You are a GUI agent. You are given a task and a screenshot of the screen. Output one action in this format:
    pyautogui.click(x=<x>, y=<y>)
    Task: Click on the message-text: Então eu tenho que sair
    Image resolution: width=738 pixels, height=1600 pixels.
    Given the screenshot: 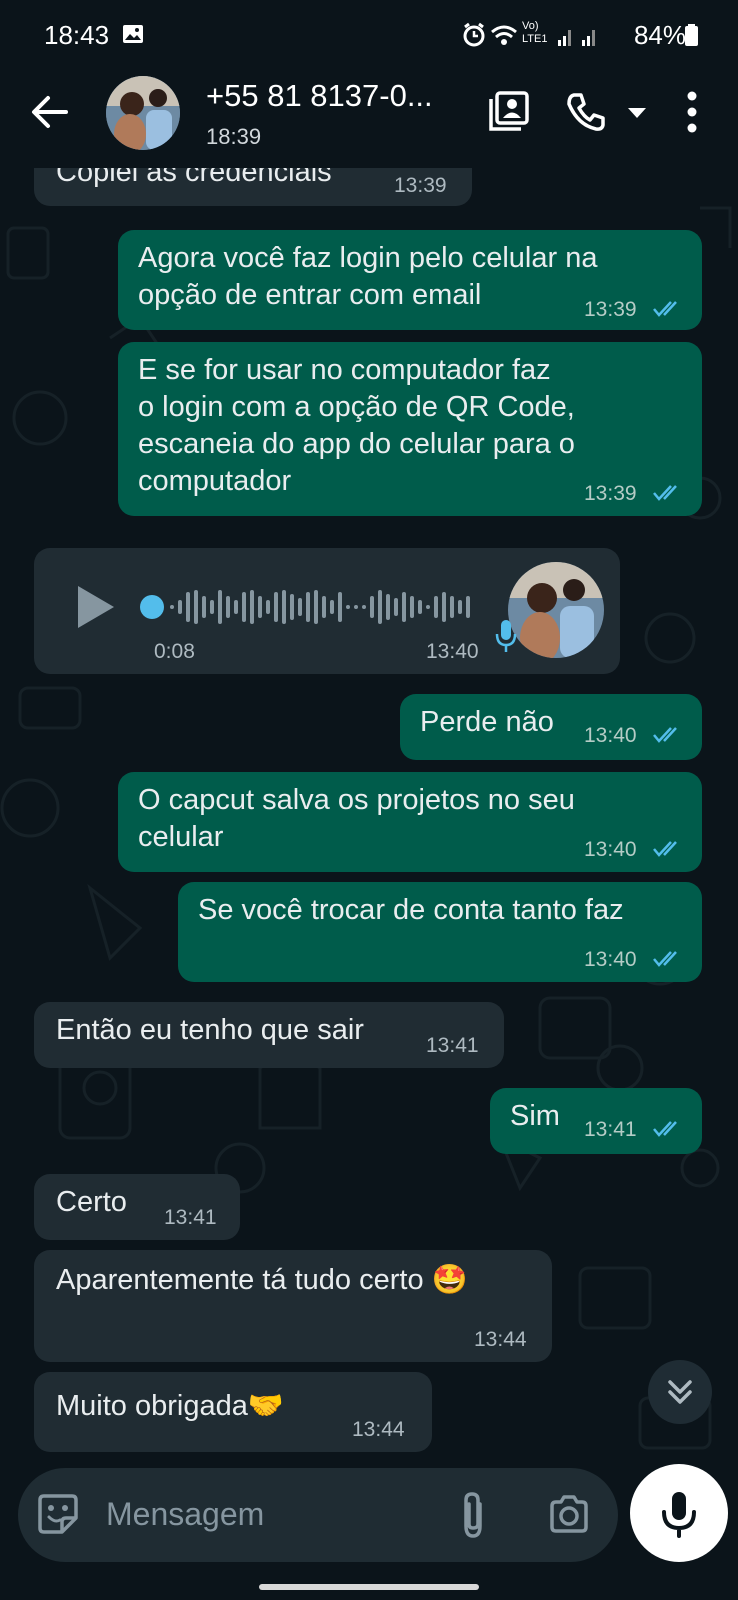 What is the action you would take?
    pyautogui.click(x=210, y=1030)
    